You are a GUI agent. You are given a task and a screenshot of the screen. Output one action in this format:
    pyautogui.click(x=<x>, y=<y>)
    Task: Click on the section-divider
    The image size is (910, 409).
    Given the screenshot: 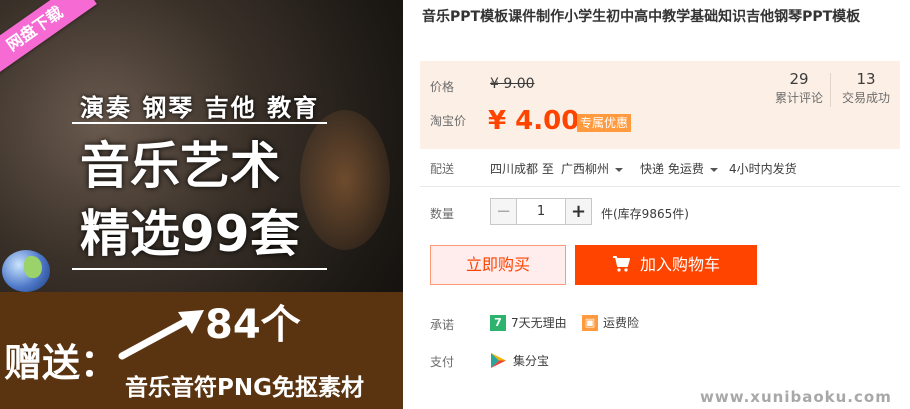 What is the action you would take?
    pyautogui.click(x=660, y=186)
    